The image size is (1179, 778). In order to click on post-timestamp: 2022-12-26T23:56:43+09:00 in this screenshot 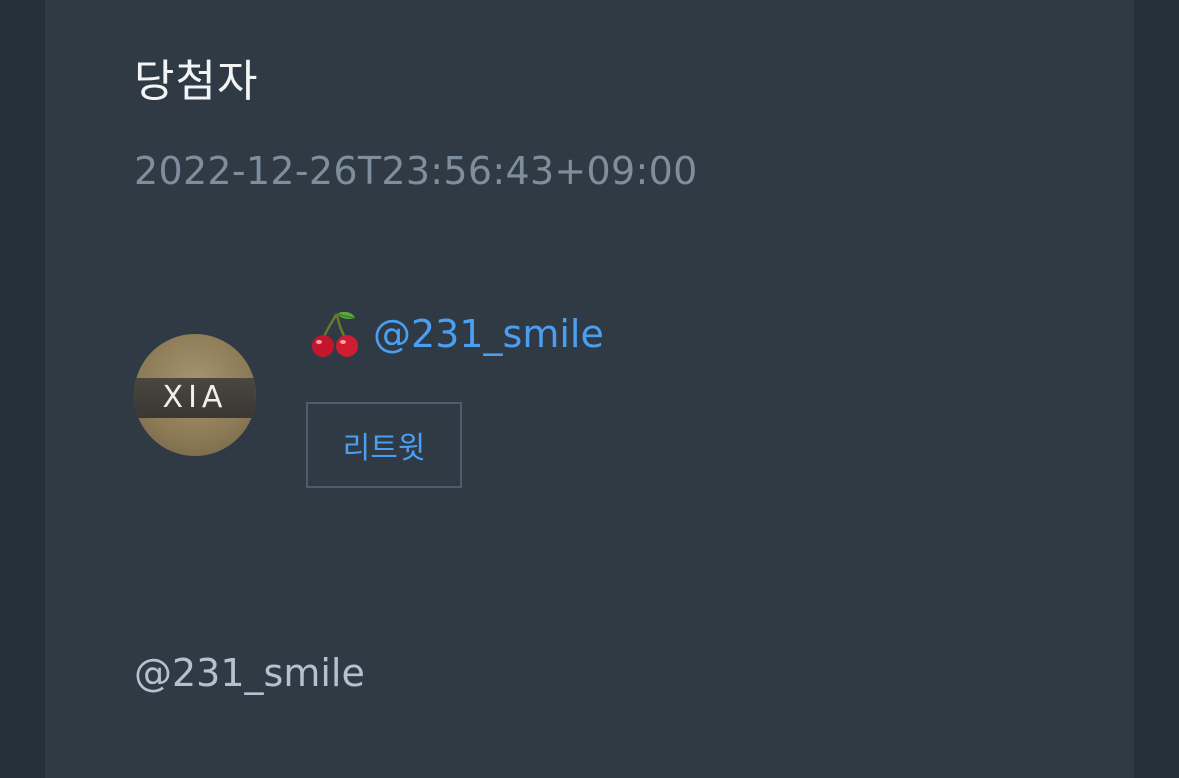, I will do `click(416, 171)`.